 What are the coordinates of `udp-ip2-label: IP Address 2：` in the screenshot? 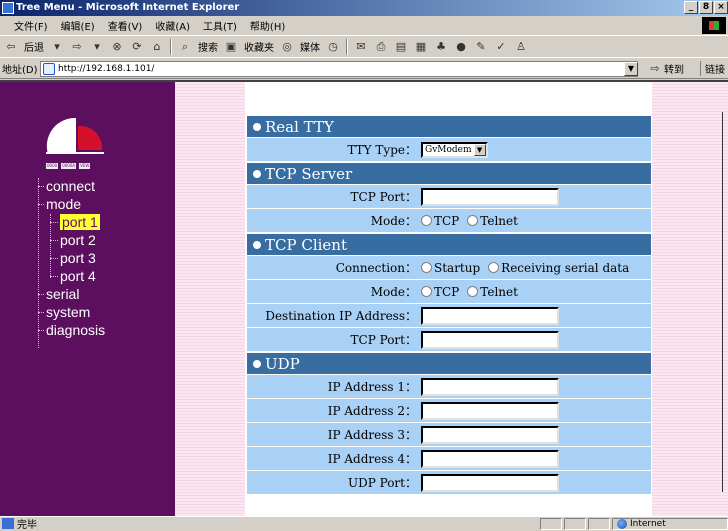 It's located at (372, 411).